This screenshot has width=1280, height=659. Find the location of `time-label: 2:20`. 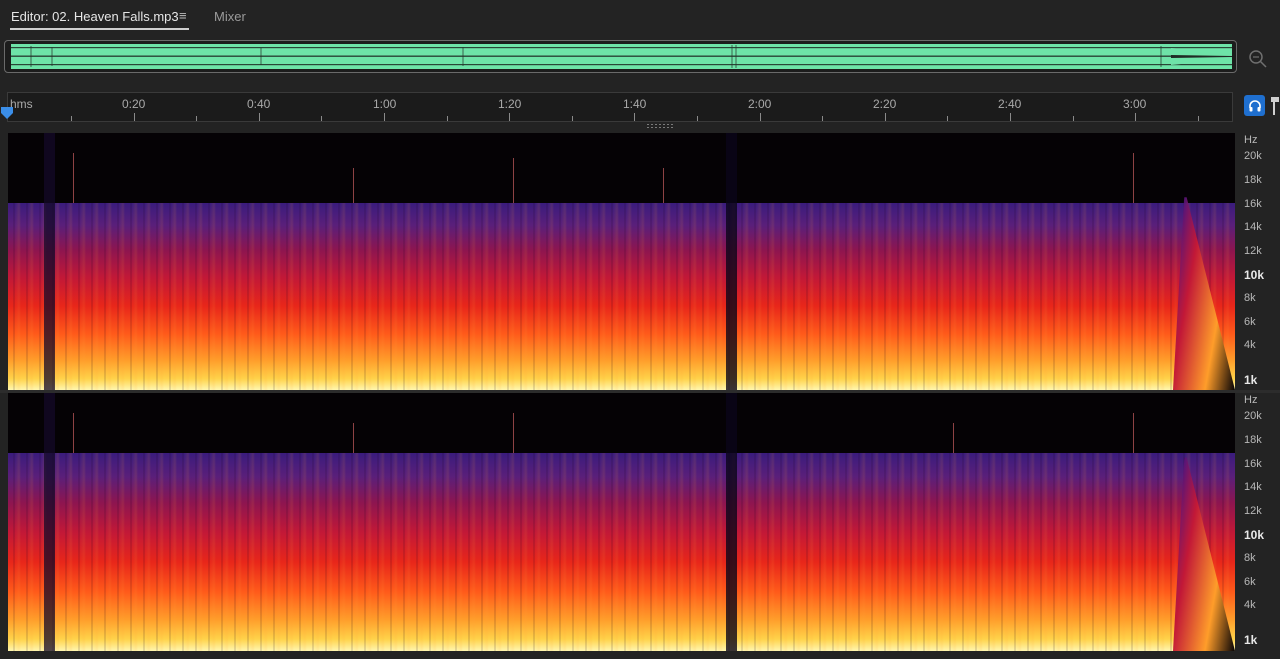

time-label: 2:20 is located at coordinates (885, 104).